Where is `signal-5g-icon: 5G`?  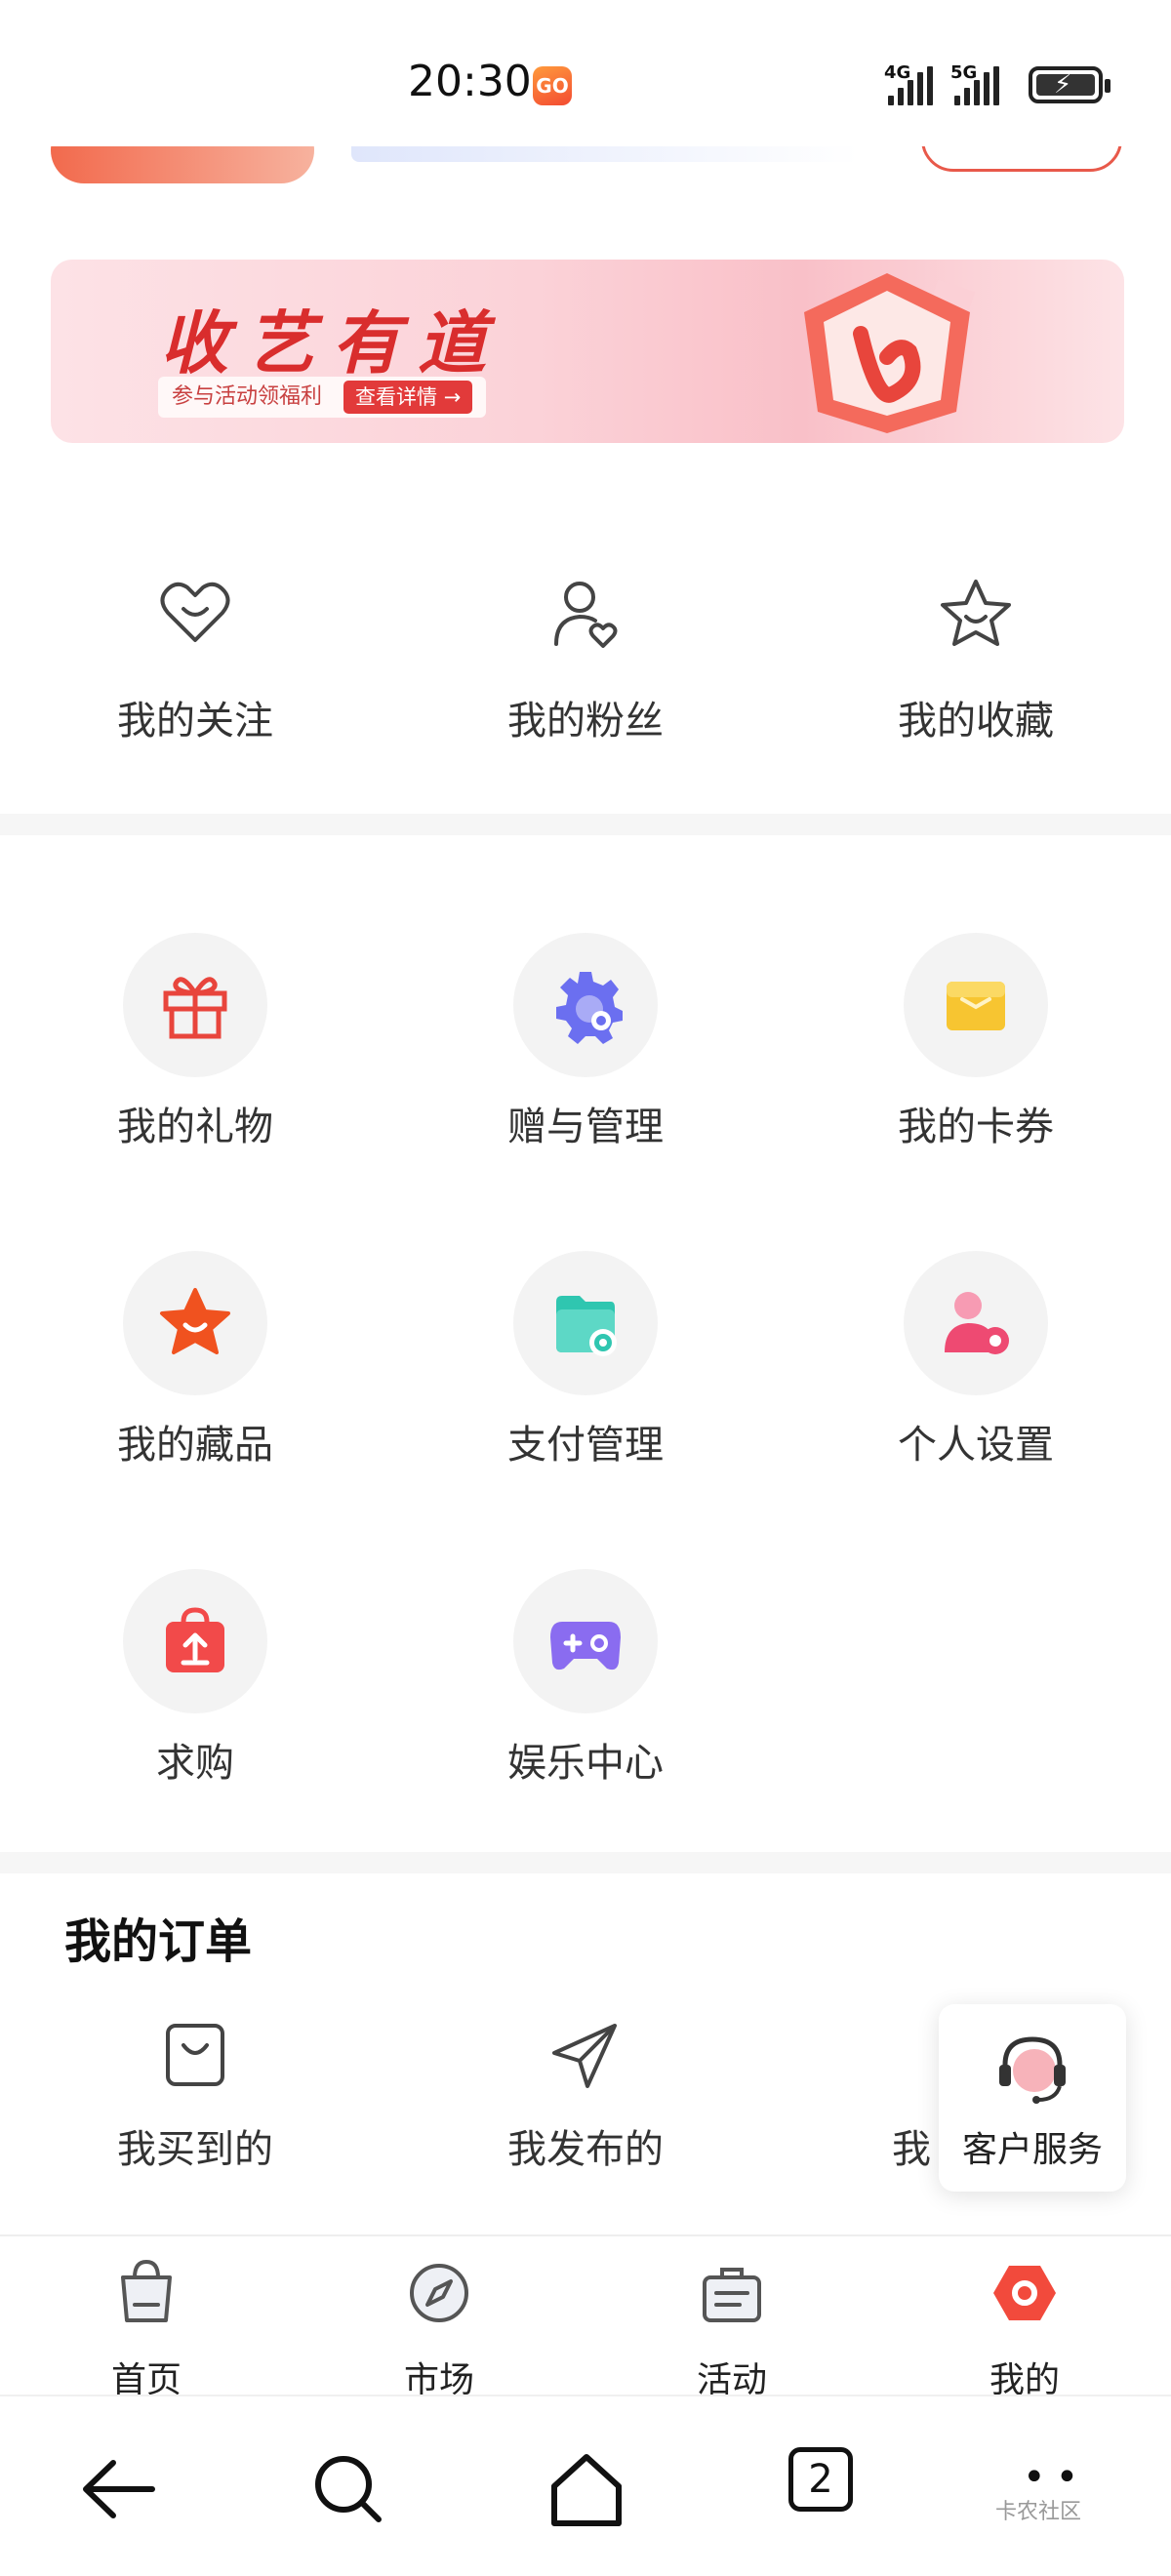 signal-5g-icon: 5G is located at coordinates (974, 83).